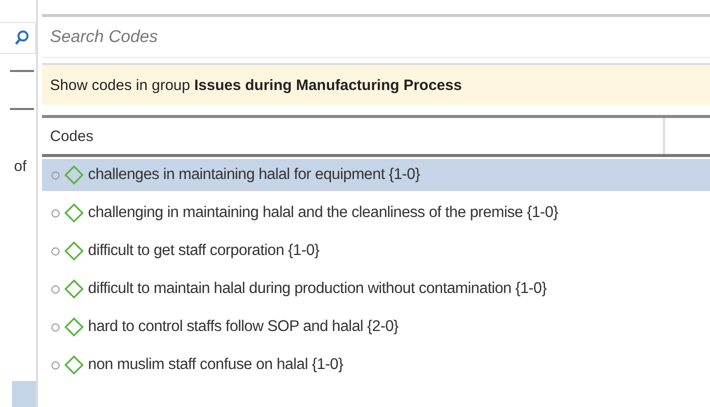 Image resolution: width=710 pixels, height=407 pixels. I want to click on code-row: hard to control staffs follow SOP and halal {2-0}, so click(376, 327).